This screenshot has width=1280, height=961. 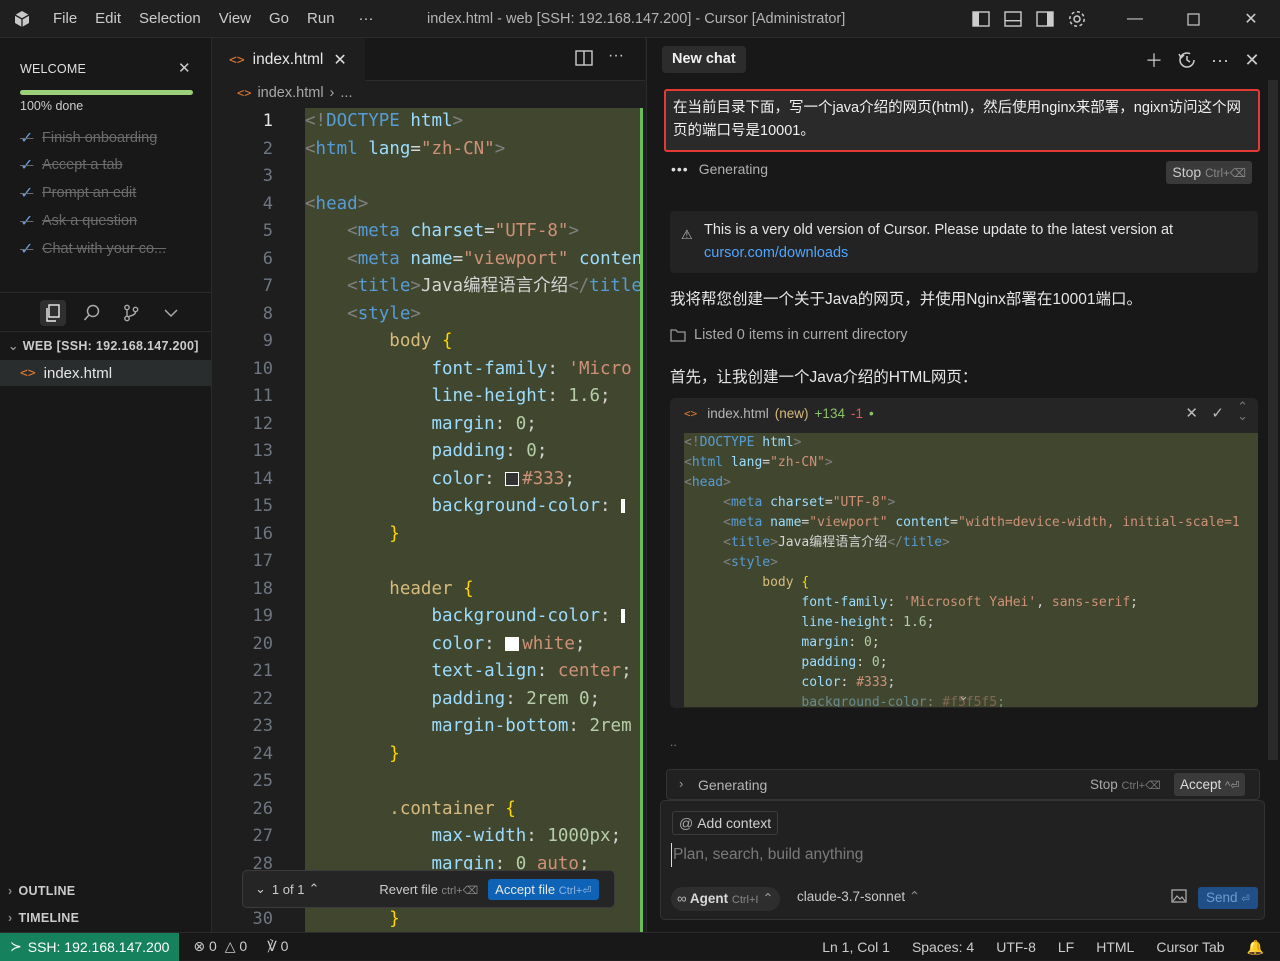 I want to click on indentation: Spaces: 4, so click(x=943, y=947).